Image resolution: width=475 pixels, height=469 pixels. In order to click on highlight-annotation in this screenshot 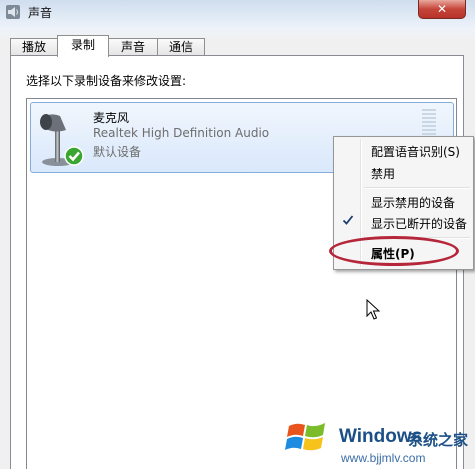, I will do `click(394, 251)`.